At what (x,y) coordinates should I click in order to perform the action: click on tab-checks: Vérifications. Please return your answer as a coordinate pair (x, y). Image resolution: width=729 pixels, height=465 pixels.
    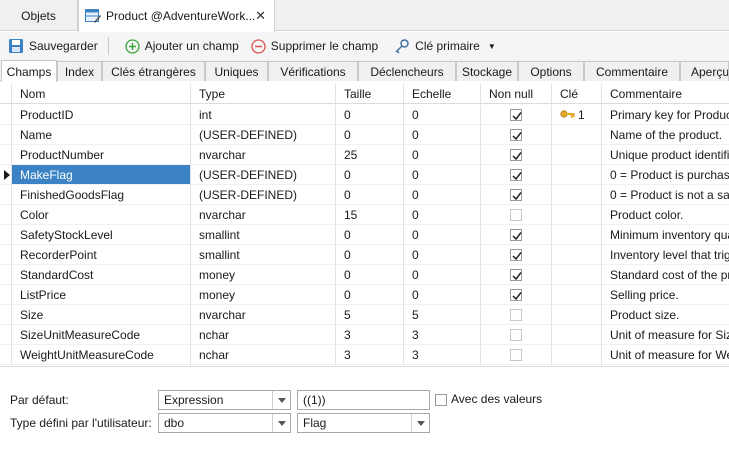
    Looking at the image, I should click on (313, 71).